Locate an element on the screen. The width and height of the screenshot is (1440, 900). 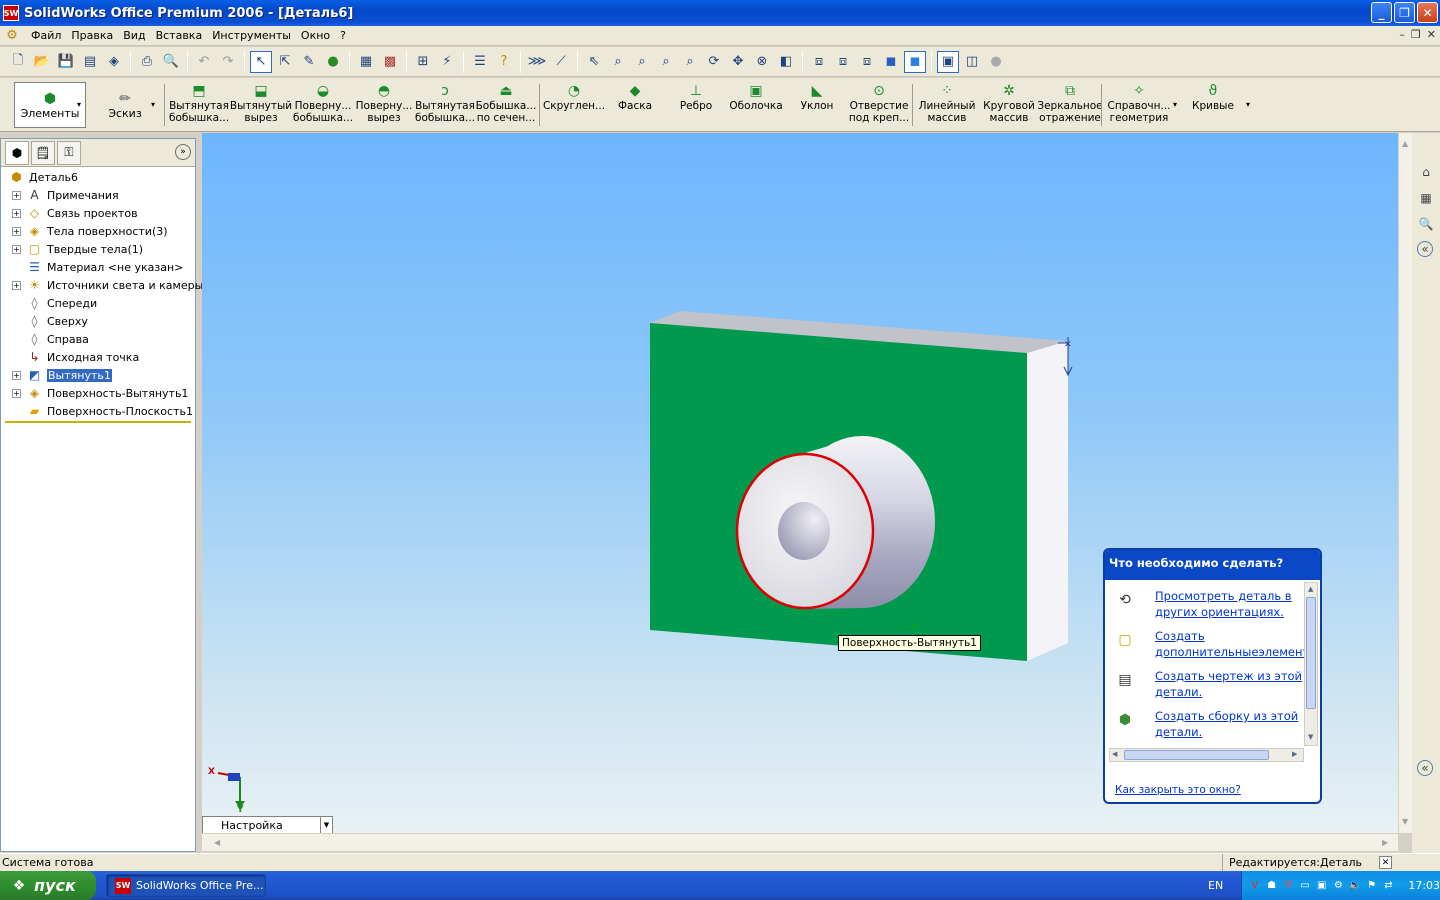
cmd-button-curves: ϑ Кривые is located at coordinates (1213, 106).